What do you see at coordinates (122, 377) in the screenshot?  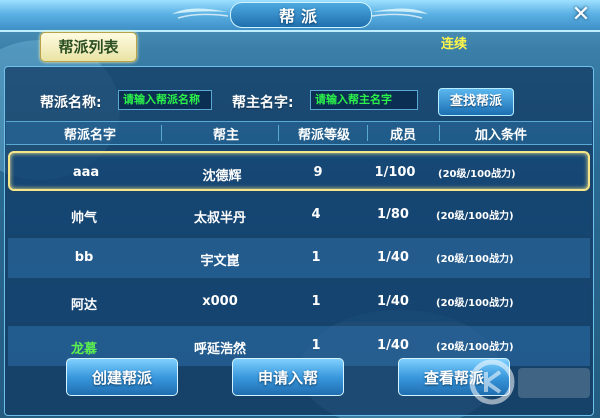 I see `create-guild-button: 创建帮派` at bounding box center [122, 377].